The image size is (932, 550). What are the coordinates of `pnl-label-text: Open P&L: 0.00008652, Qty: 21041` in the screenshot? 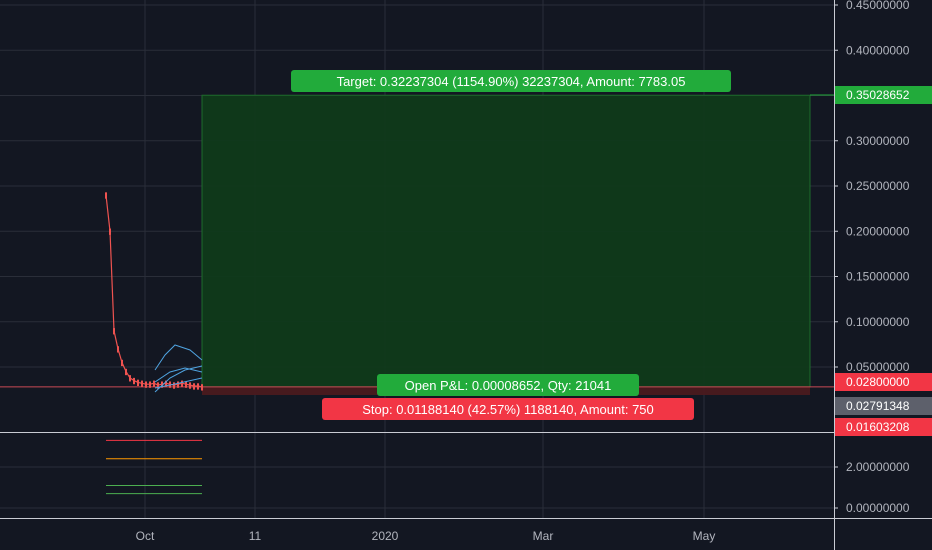 It's located at (508, 385).